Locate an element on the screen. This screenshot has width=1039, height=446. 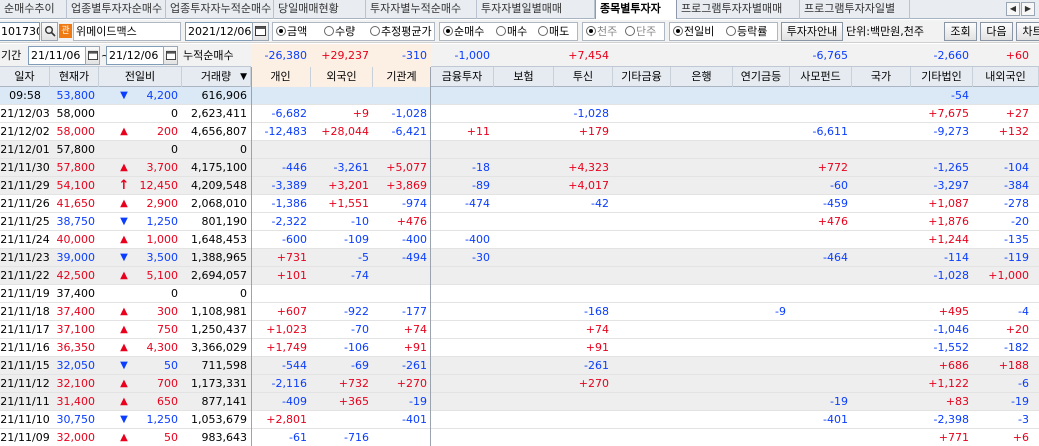
radio-avg-price: 추정평균가 is located at coordinates (401, 31).